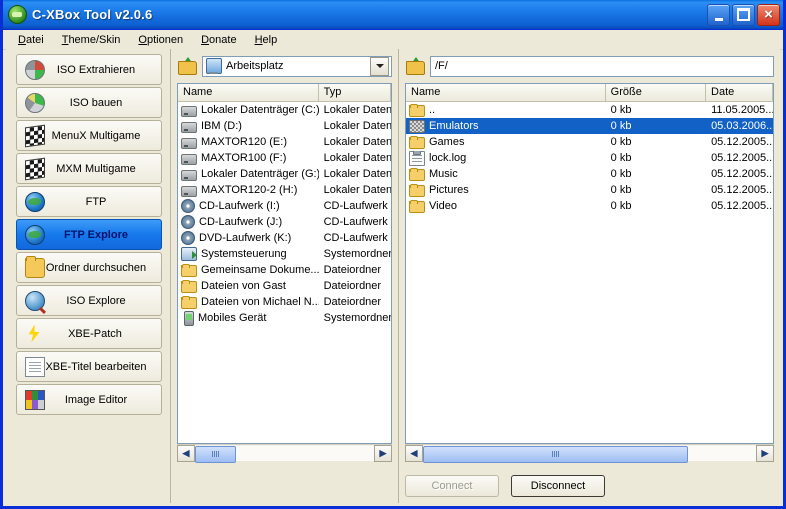  I want to click on sidebar-item-mxm-multigame: MXM Multigame, so click(89, 168).